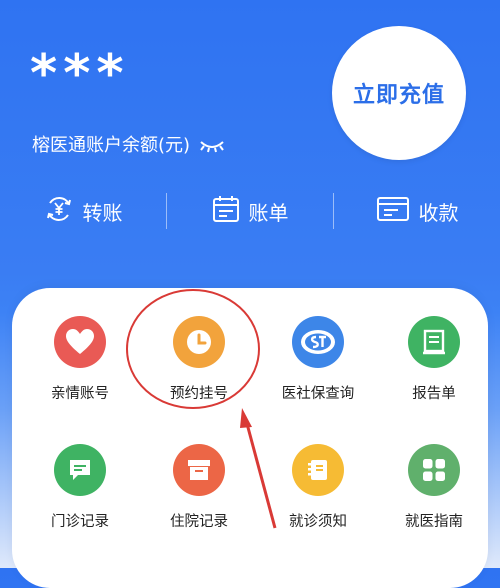 Image resolution: width=500 pixels, height=588 pixels. What do you see at coordinates (318, 394) in the screenshot?
I see `service-label: 医社保查询` at bounding box center [318, 394].